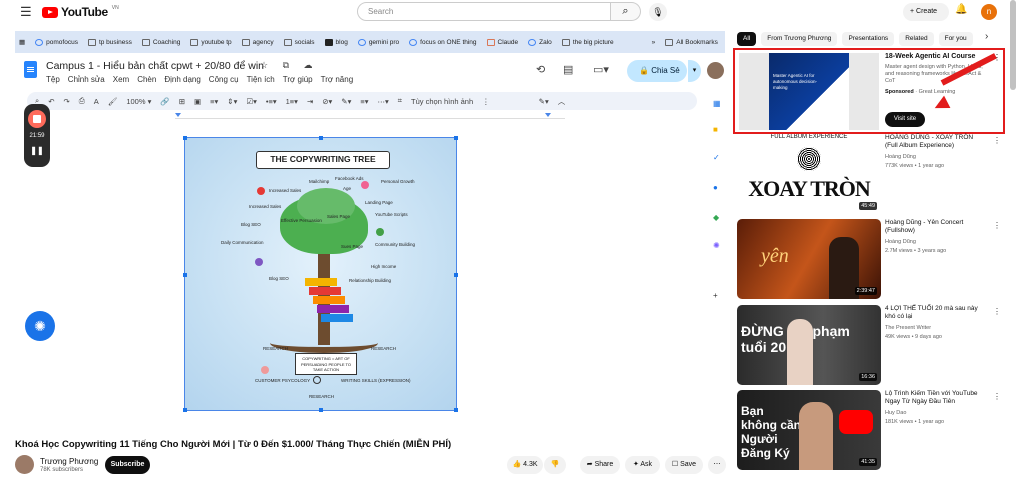 The width and height of the screenshot is (1024, 482). Describe the element at coordinates (717, 465) in the screenshot. I see `more-actions-icon: ⋯` at that location.